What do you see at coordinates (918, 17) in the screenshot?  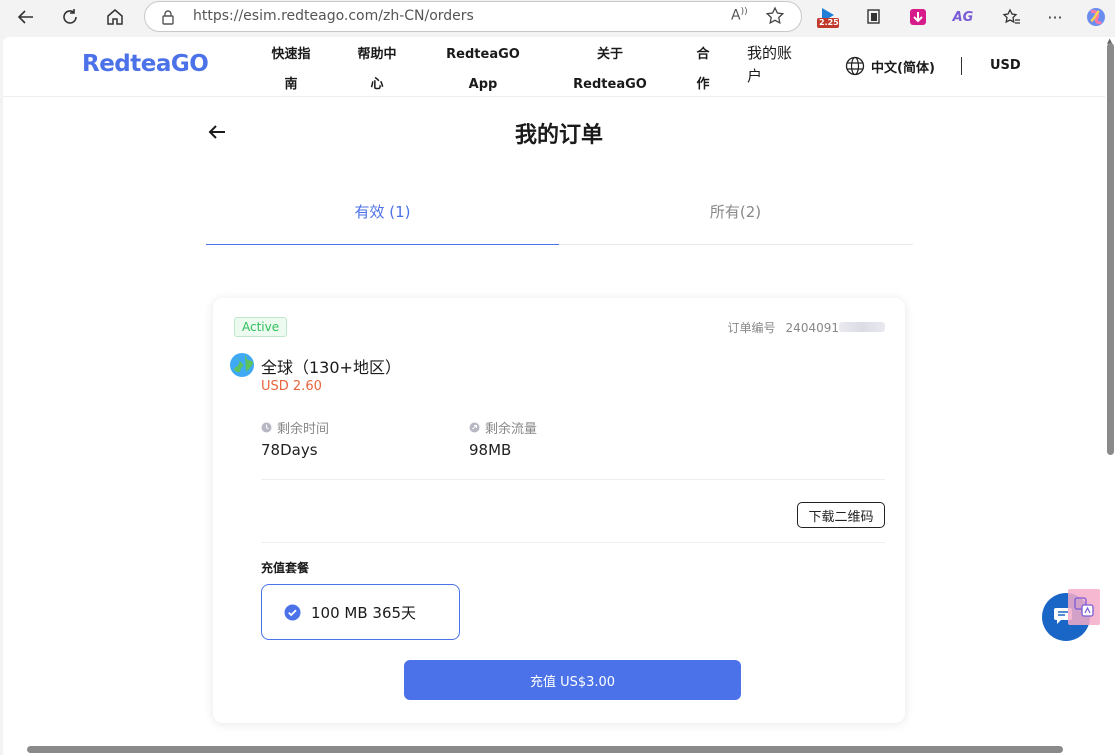 I see `download-extension-icon` at bounding box center [918, 17].